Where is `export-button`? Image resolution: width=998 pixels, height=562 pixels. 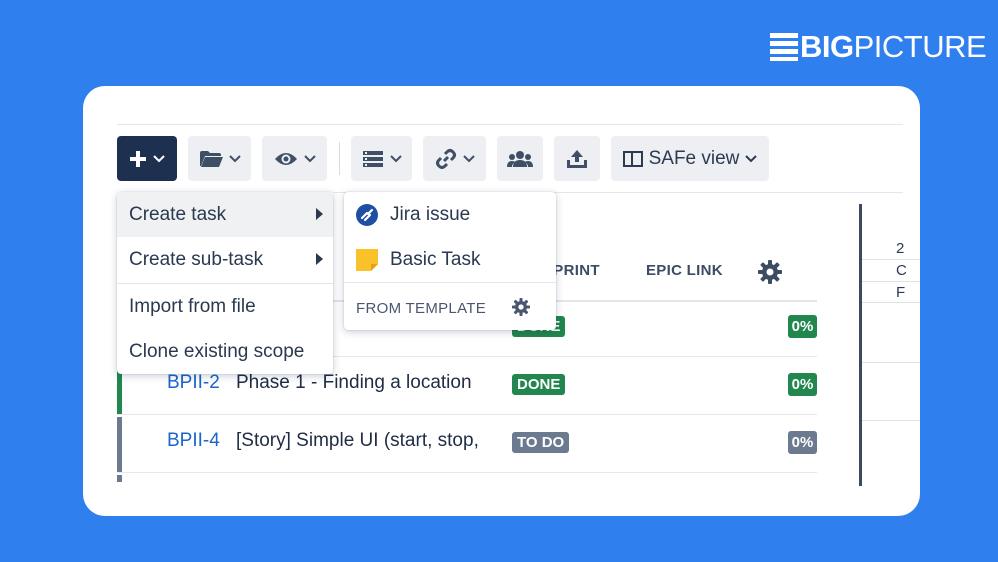
export-button is located at coordinates (577, 158).